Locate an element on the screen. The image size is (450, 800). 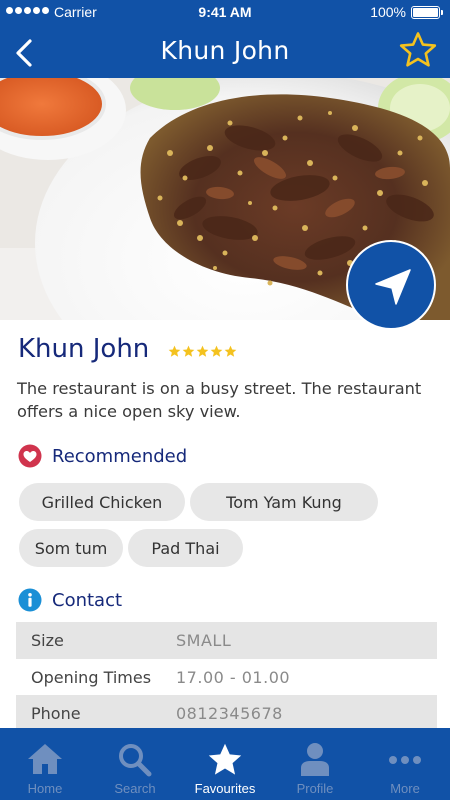
favorite-button is located at coordinates (418, 50).